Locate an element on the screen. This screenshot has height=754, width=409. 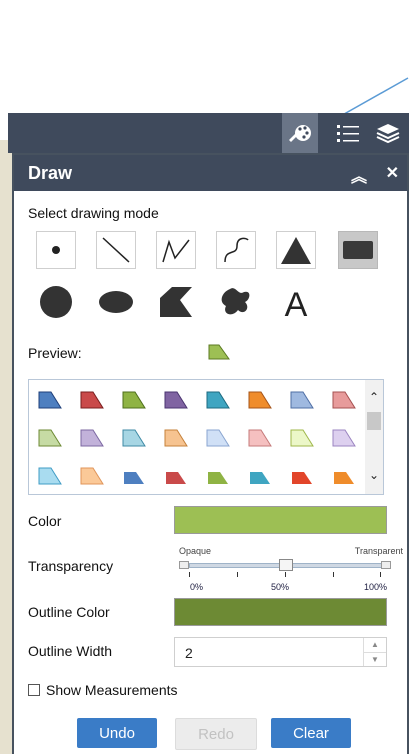
legend-button is located at coordinates (348, 133).